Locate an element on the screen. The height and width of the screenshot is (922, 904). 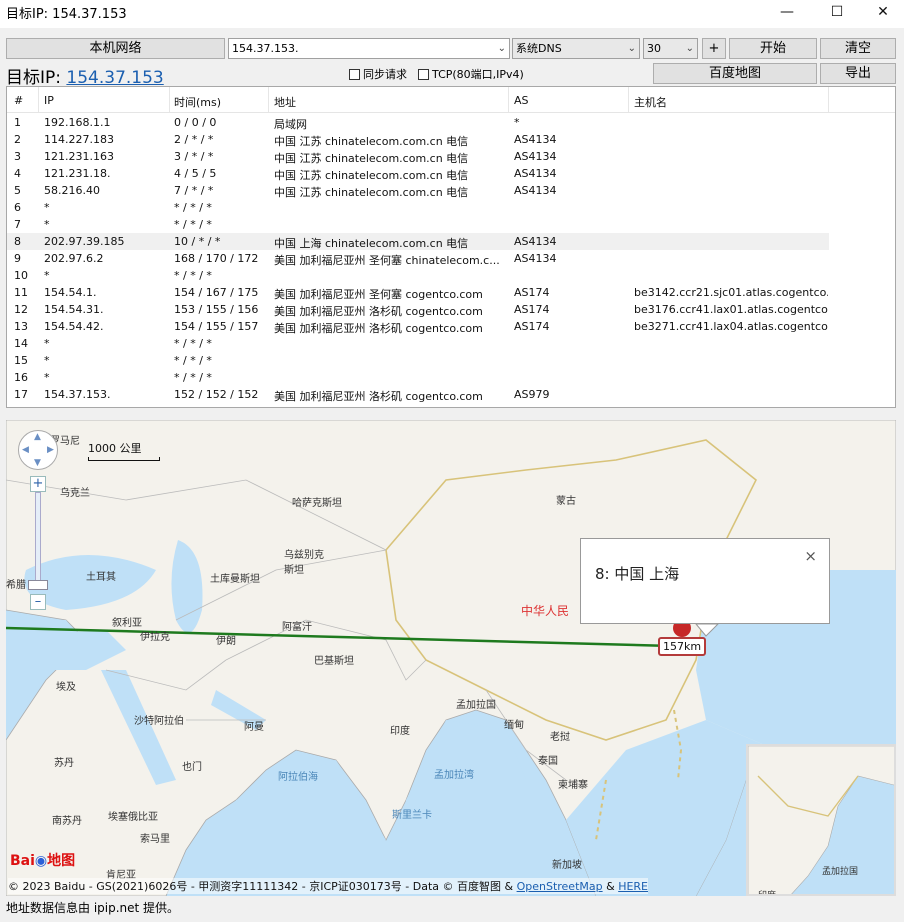
map-label-cambodia: 柬埔寨 is located at coordinates (573, 785).